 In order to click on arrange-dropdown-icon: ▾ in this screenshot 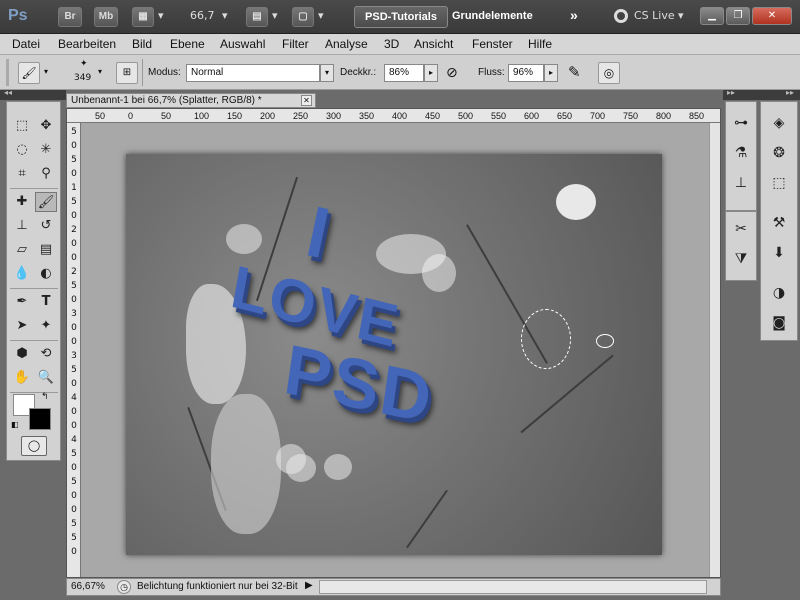, I will do `click(275, 15)`.